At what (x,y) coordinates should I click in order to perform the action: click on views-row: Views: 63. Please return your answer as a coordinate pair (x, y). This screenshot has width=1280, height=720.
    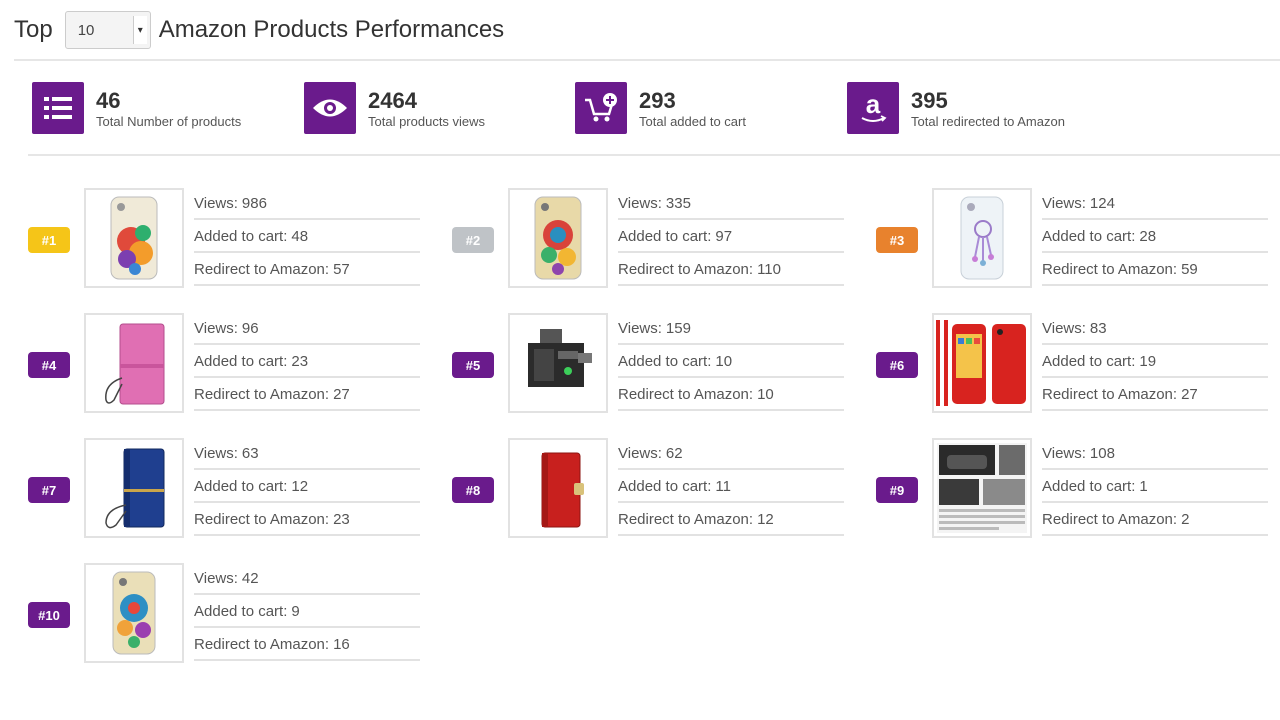
    Looking at the image, I should click on (307, 454).